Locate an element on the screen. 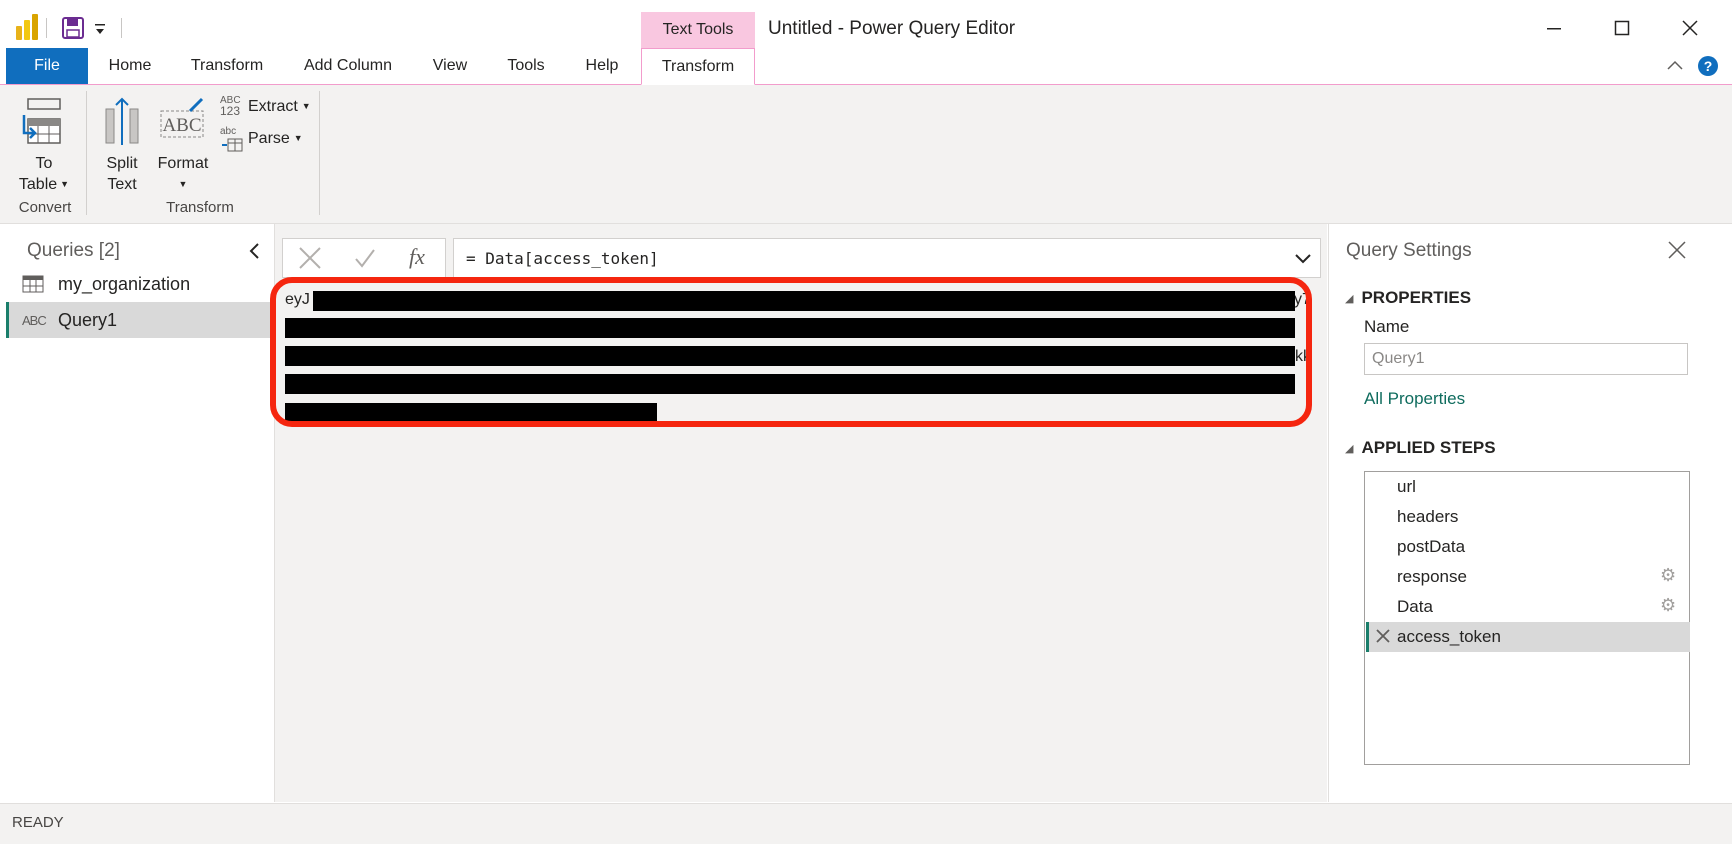 Image resolution: width=1732 pixels, height=844 pixels. table-icon is located at coordinates (33, 284).